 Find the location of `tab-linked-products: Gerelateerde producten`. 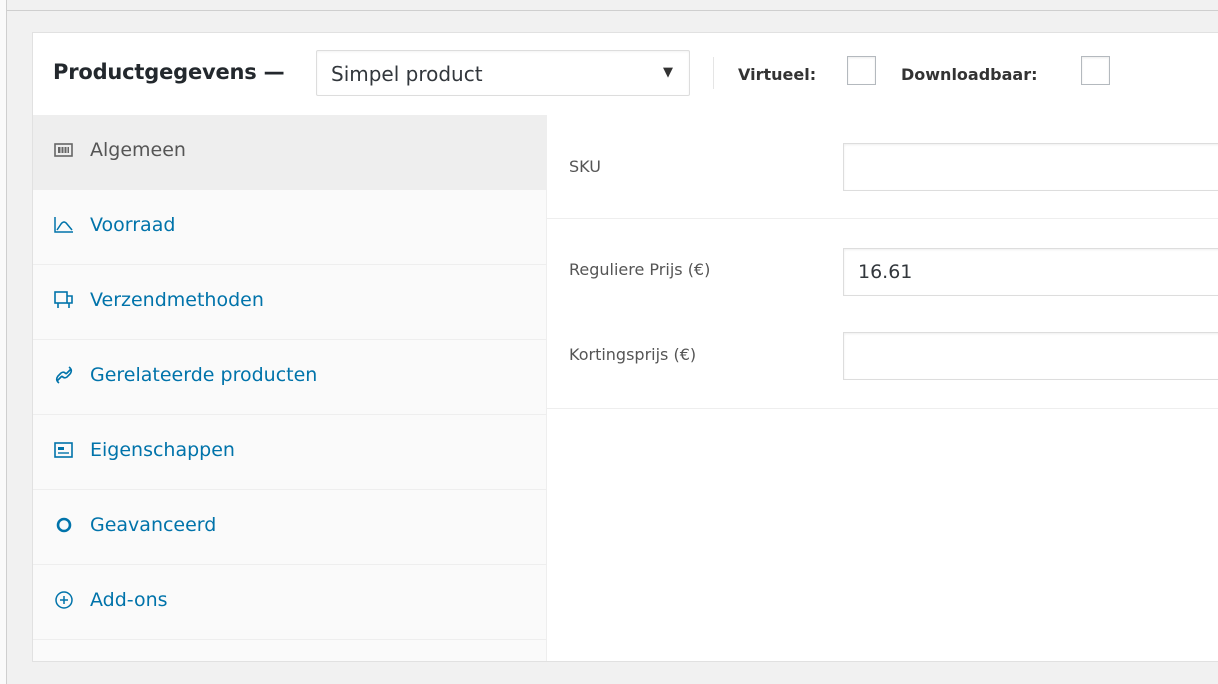

tab-linked-products: Gerelateerde producten is located at coordinates (289, 377).